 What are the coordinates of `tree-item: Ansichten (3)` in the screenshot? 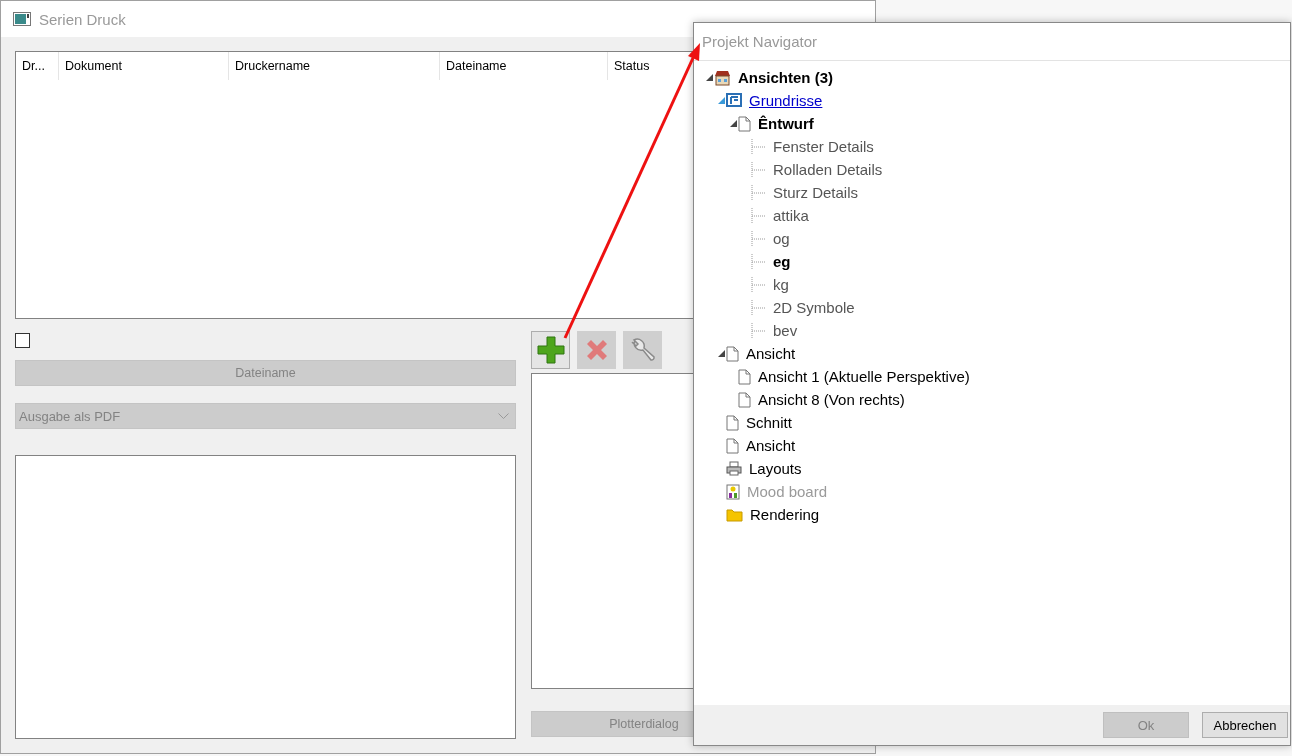 It's located at (785, 77).